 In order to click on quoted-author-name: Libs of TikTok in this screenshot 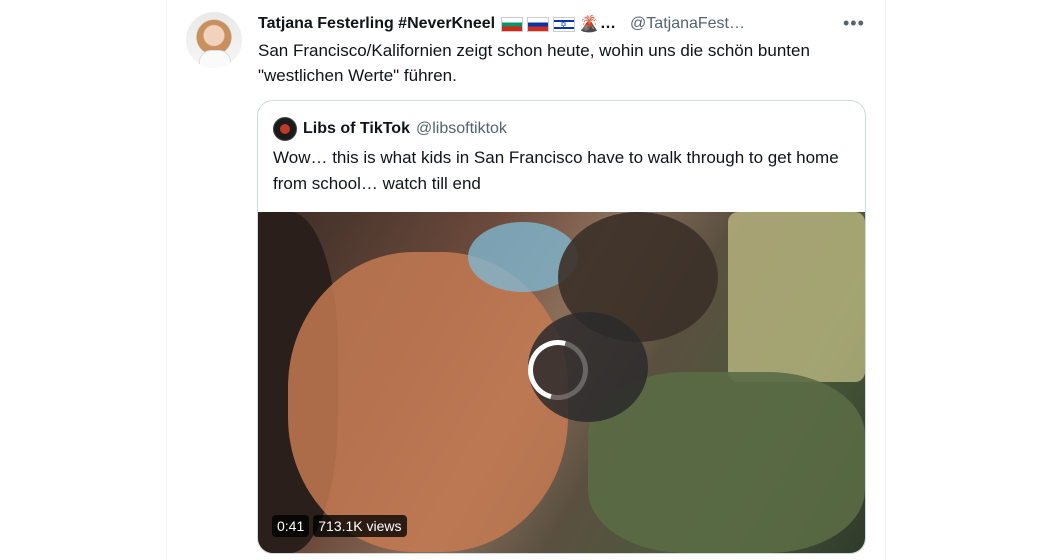, I will do `click(356, 129)`.